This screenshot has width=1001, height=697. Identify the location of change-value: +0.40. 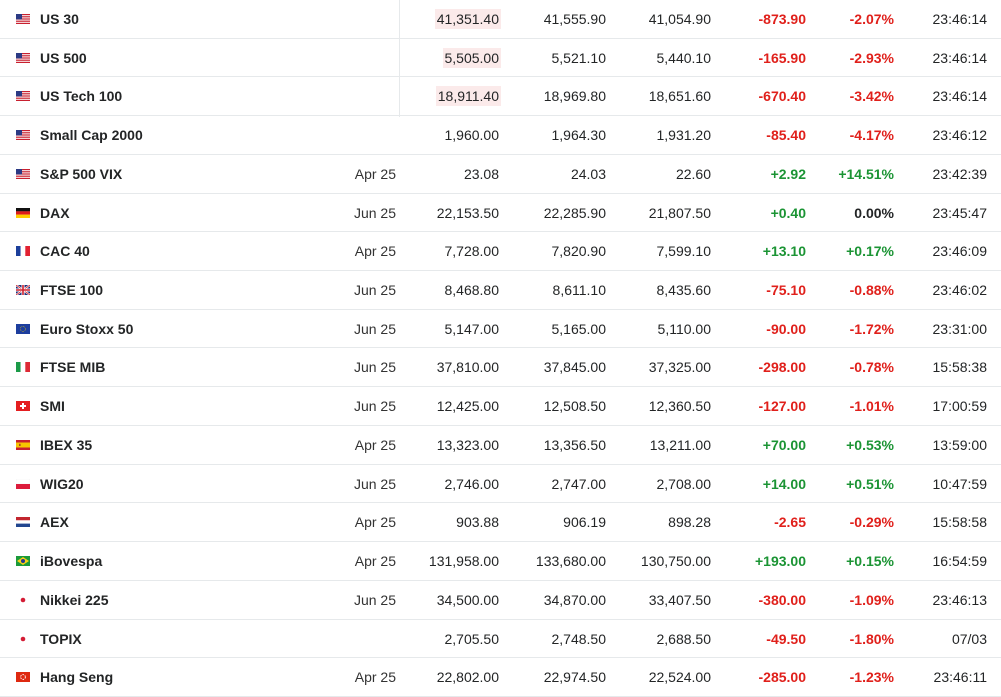
(788, 212).